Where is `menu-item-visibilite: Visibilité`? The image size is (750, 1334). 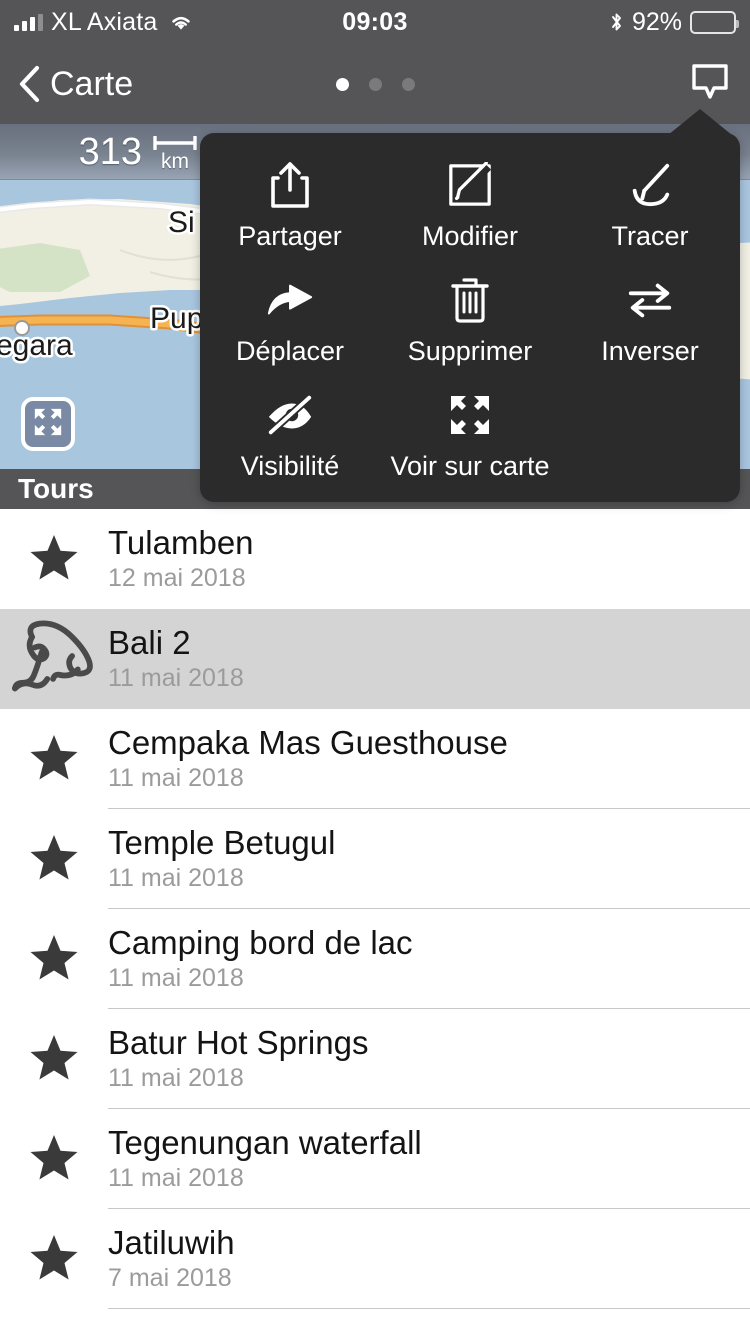 menu-item-visibilite: Visibilité is located at coordinates (290, 435).